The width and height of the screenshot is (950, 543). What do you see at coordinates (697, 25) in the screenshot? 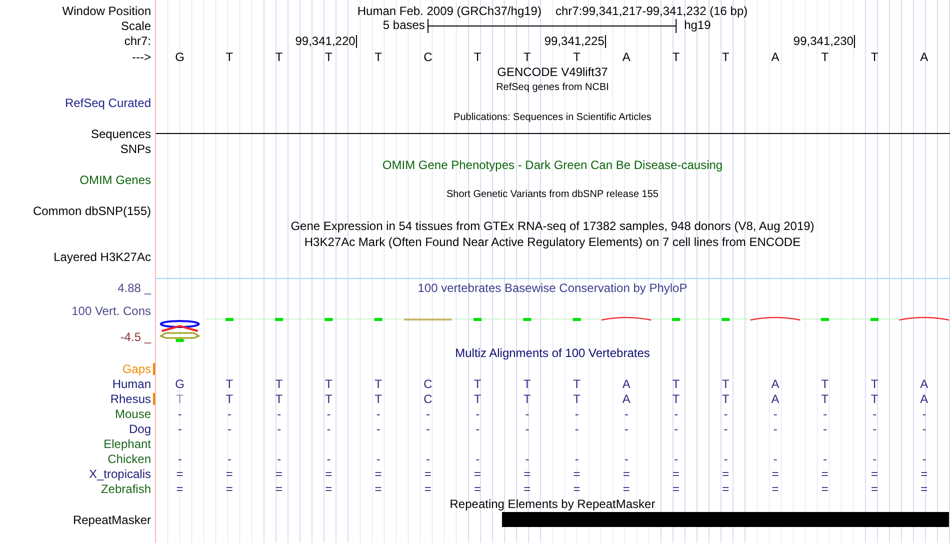
I see `assembly-label: hg19` at bounding box center [697, 25].